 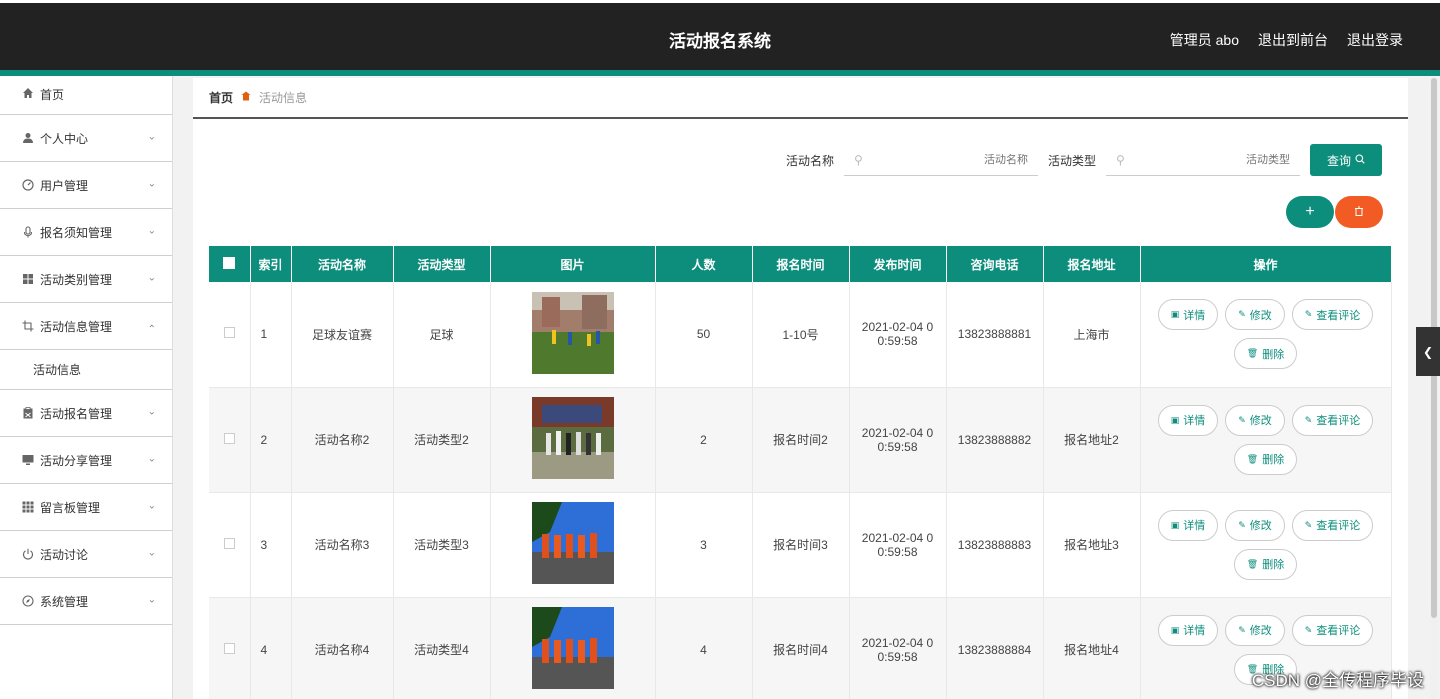 What do you see at coordinates (221, 97) in the screenshot?
I see `breadcrumb-home: 首页` at bounding box center [221, 97].